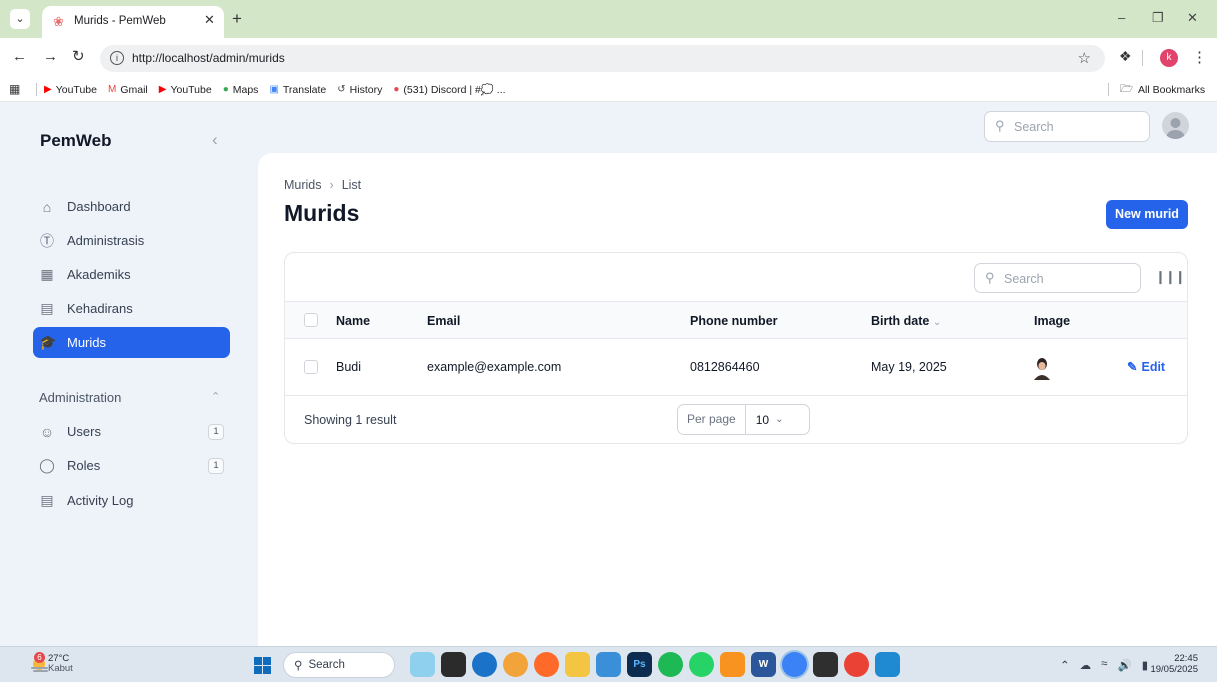 The width and height of the screenshot is (1217, 682). What do you see at coordinates (237, 18) in the screenshot?
I see `new-tab-plus-icon: +` at bounding box center [237, 18].